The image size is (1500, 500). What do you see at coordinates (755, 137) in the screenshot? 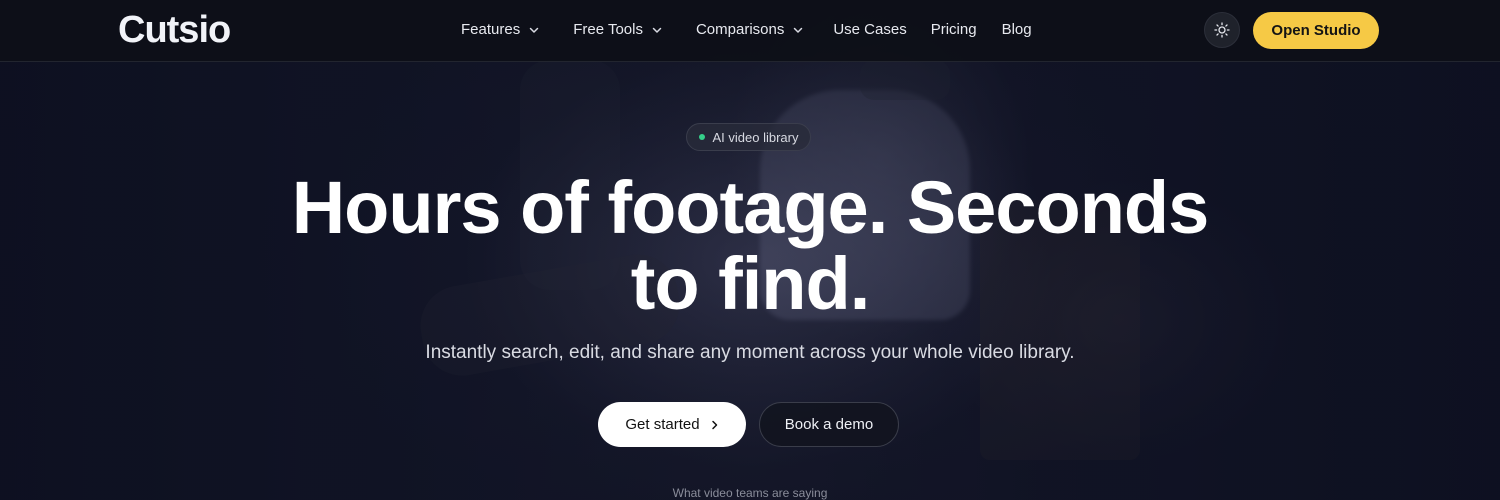
I see `hero-badge-label: AI video library` at bounding box center [755, 137].